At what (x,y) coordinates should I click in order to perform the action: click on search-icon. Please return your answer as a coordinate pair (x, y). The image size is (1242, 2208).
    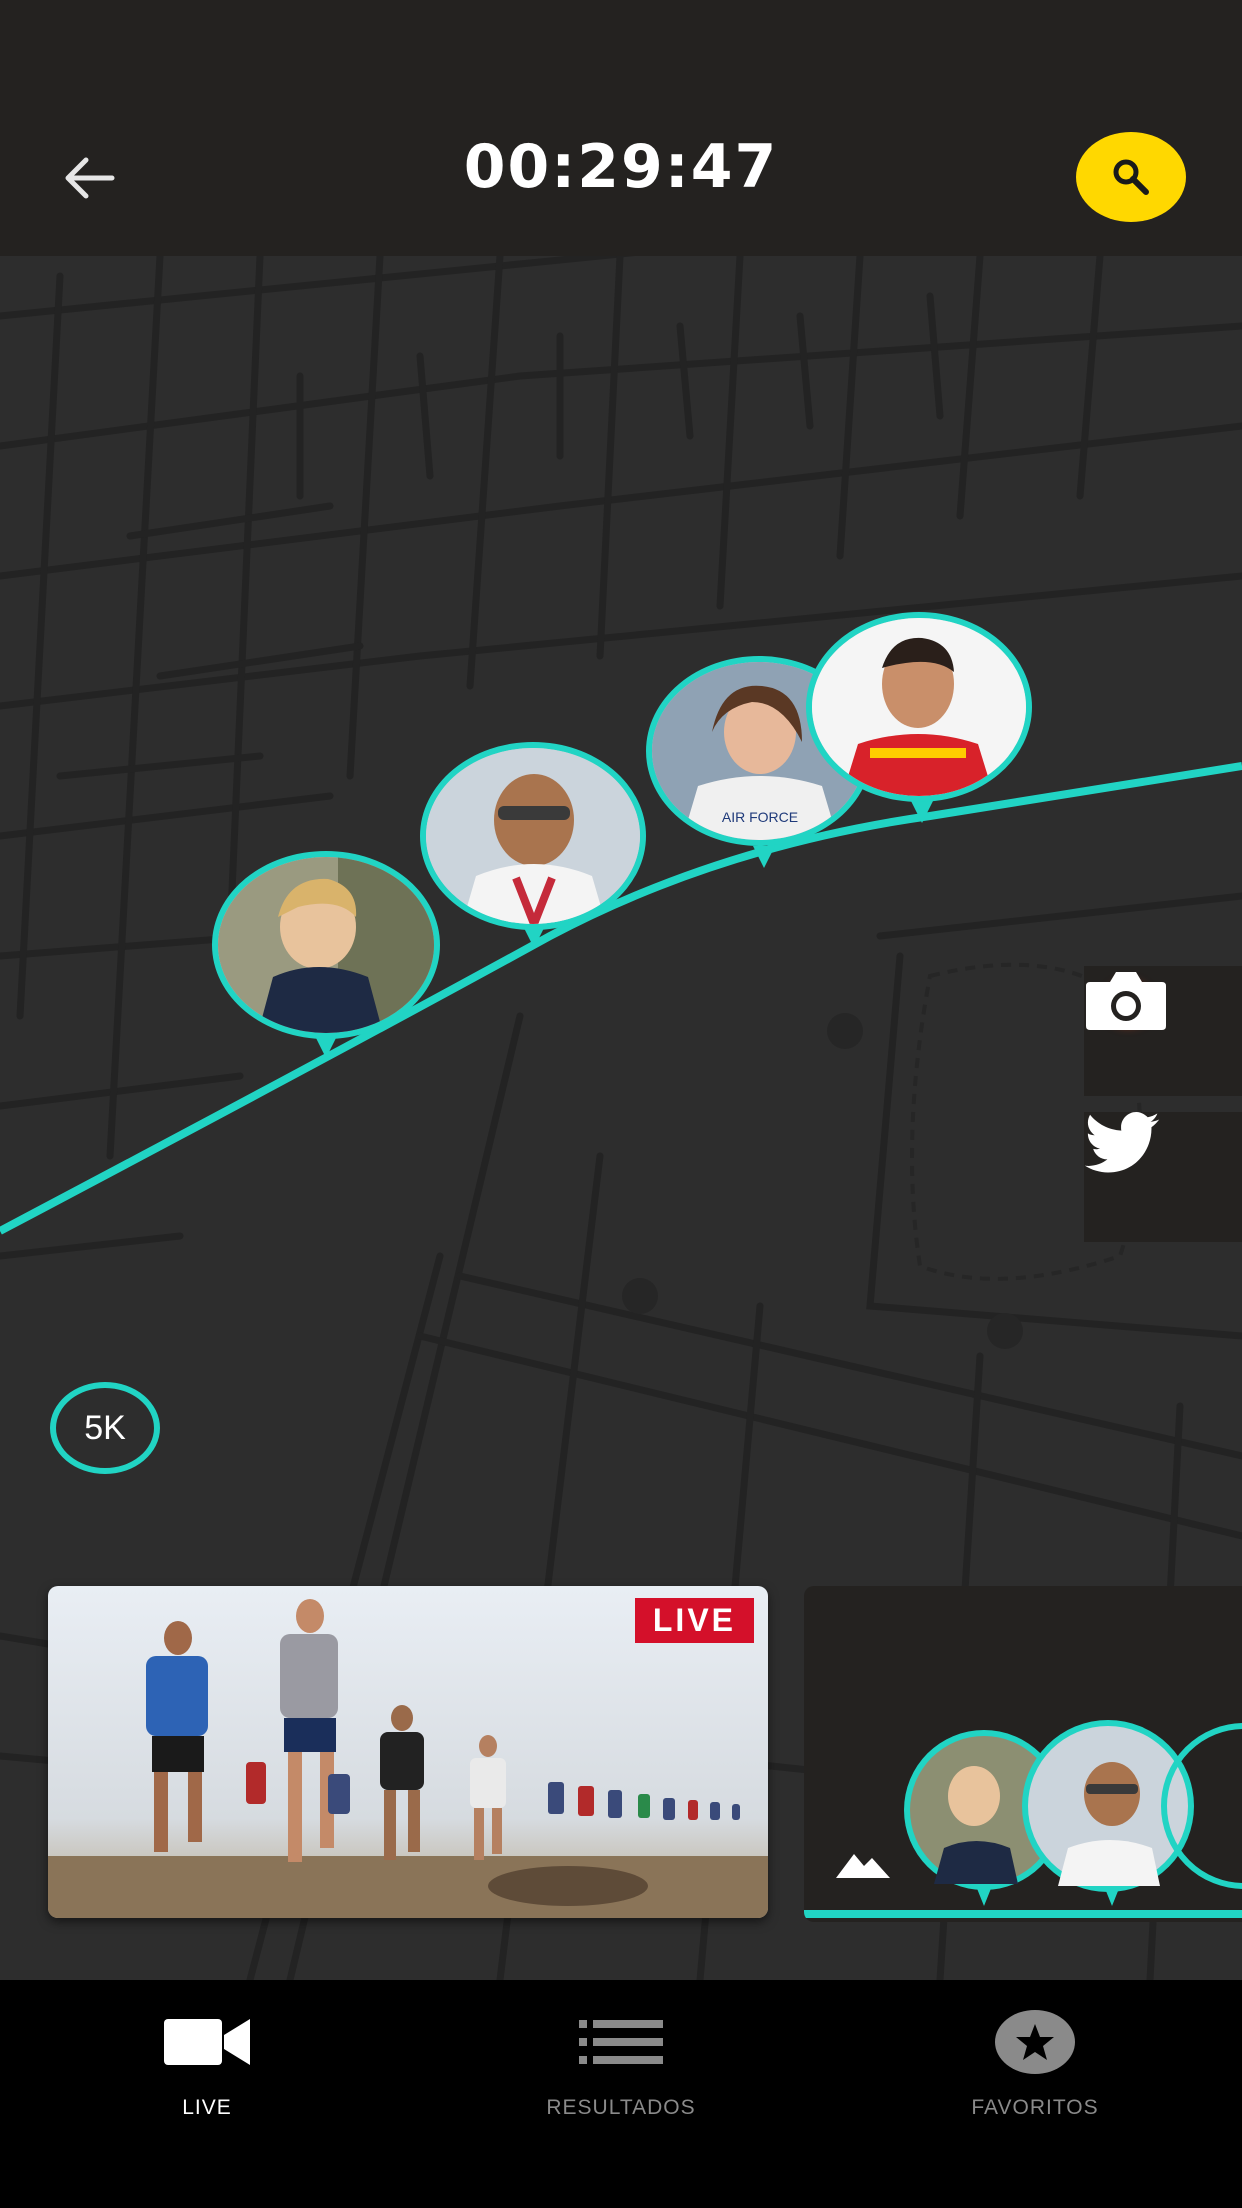
    Looking at the image, I should click on (1131, 177).